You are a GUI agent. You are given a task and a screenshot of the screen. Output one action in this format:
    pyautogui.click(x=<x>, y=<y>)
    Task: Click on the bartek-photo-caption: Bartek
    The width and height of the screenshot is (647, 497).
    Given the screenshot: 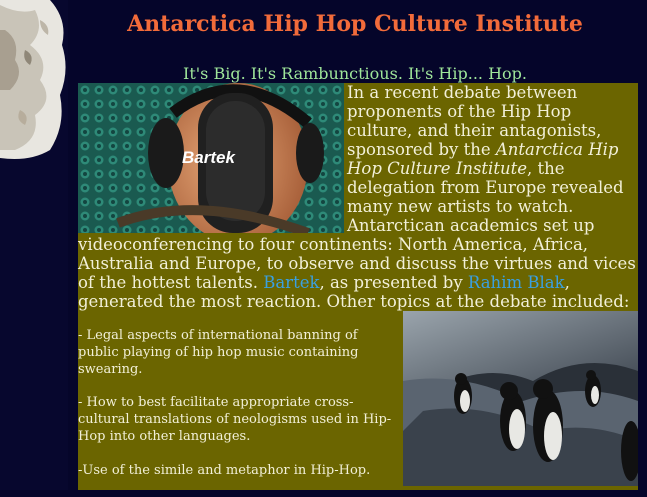 What is the action you would take?
    pyautogui.click(x=209, y=157)
    